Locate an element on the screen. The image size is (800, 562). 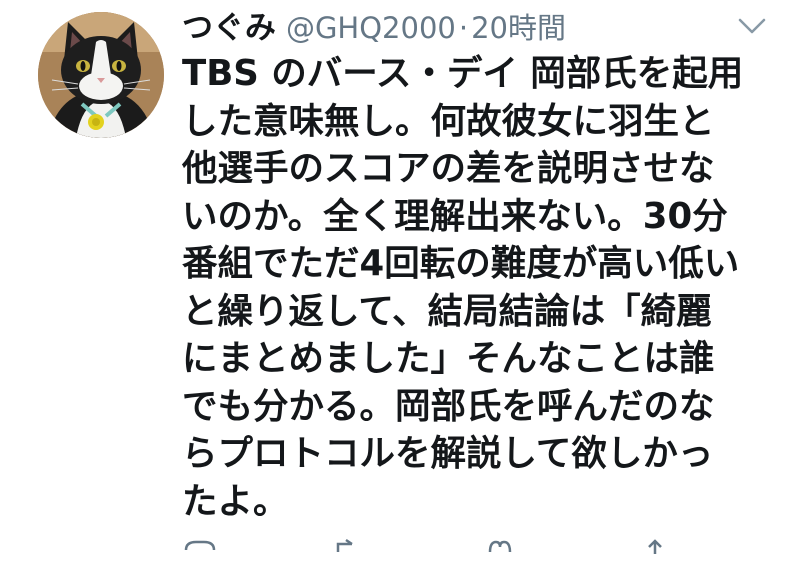
tweet-text-line: と繰り返して、結局結論は「綺麗 is located at coordinates (447, 311).